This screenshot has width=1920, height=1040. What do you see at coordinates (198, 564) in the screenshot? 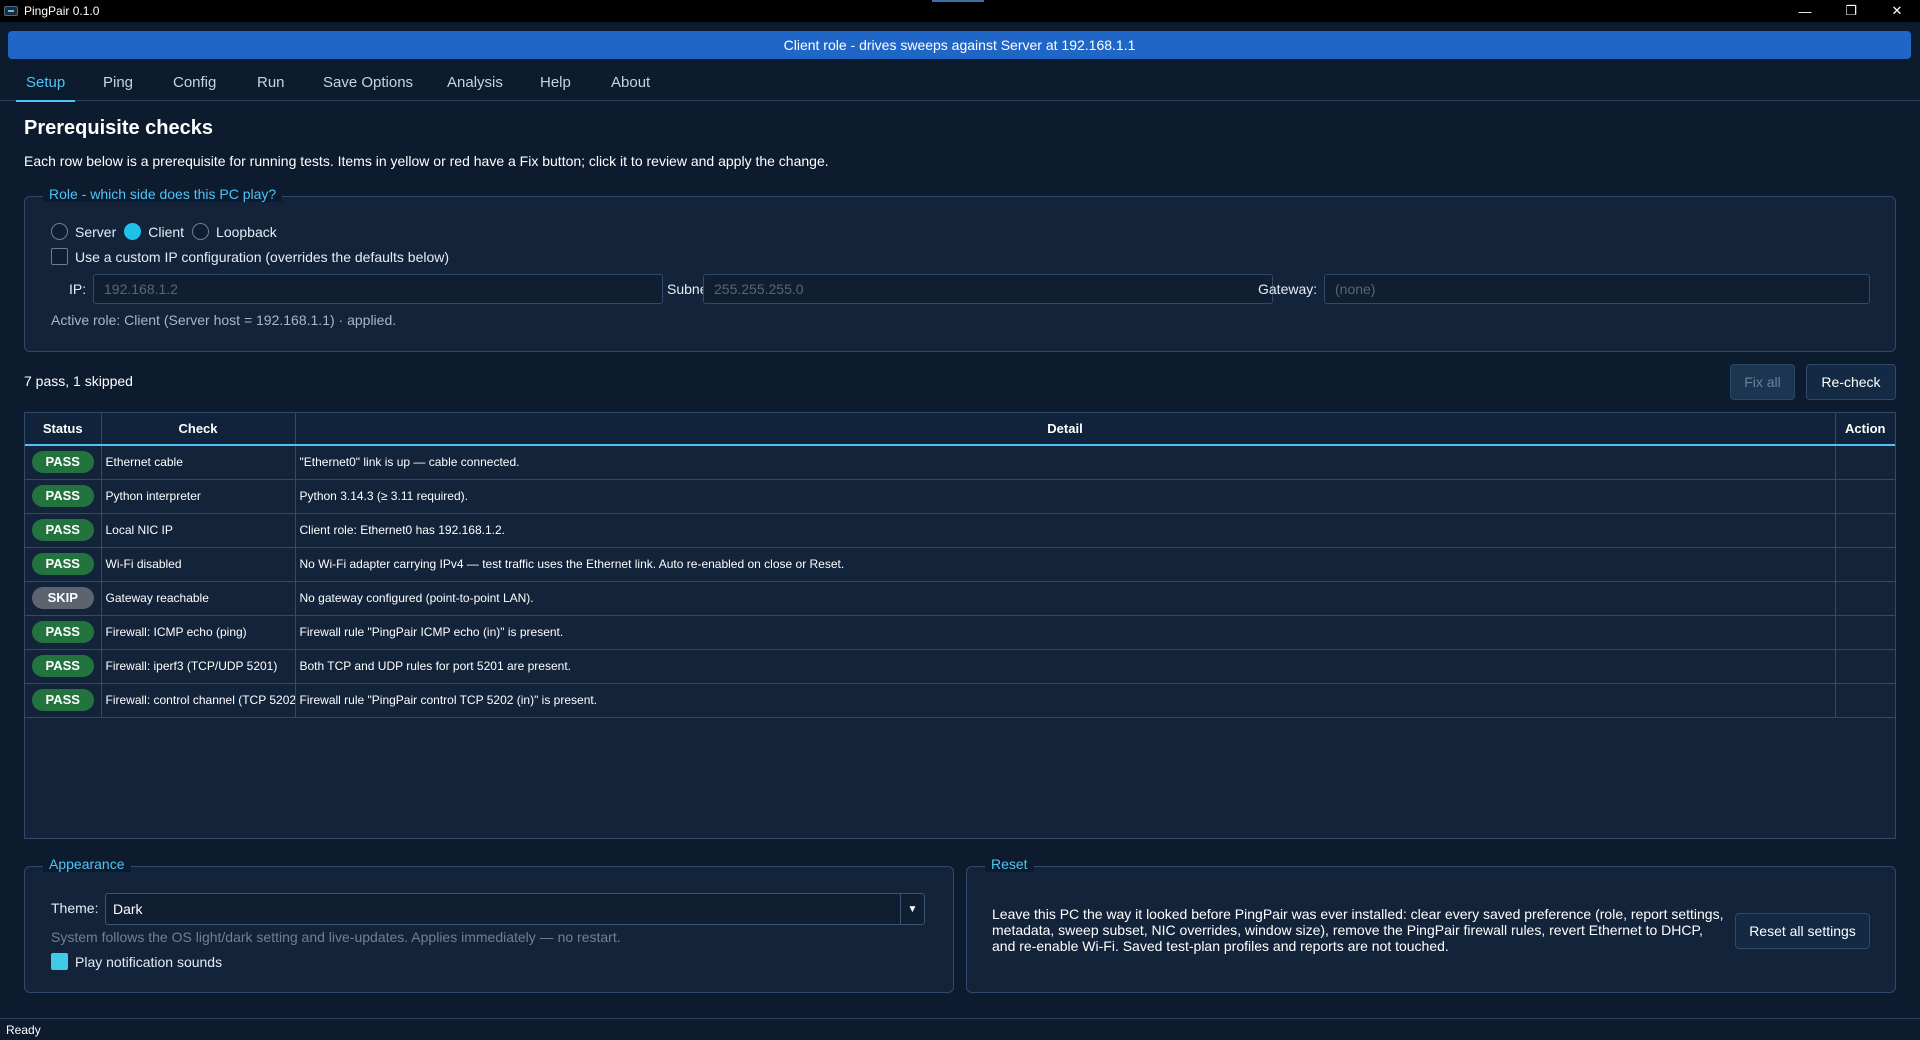
I see `check-cell: Wi-Fi disabled` at bounding box center [198, 564].